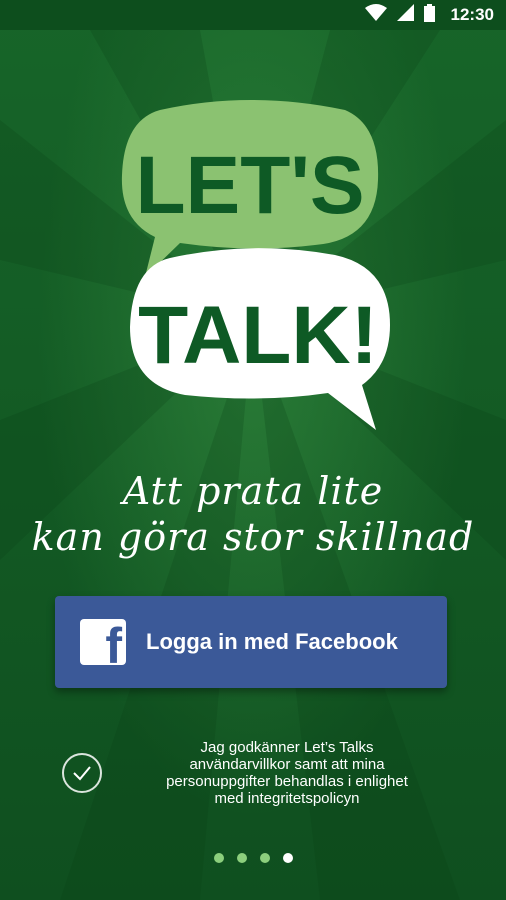 This screenshot has width=506, height=900. What do you see at coordinates (253, 537) in the screenshot?
I see `tagline-line2: kan göra stor skillnad` at bounding box center [253, 537].